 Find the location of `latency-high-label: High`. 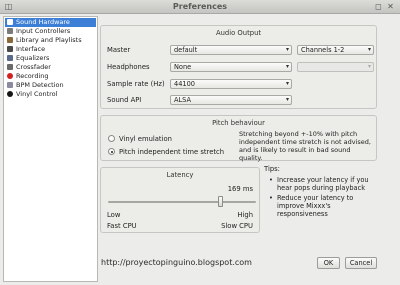

latency-high-label: High is located at coordinates (245, 215).